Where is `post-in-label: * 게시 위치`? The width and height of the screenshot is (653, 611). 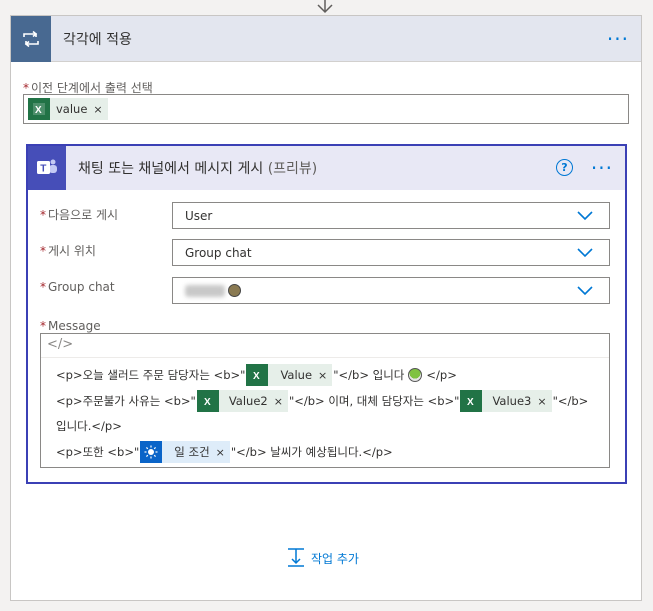
post-in-label: * 게시 위치 is located at coordinates (68, 251).